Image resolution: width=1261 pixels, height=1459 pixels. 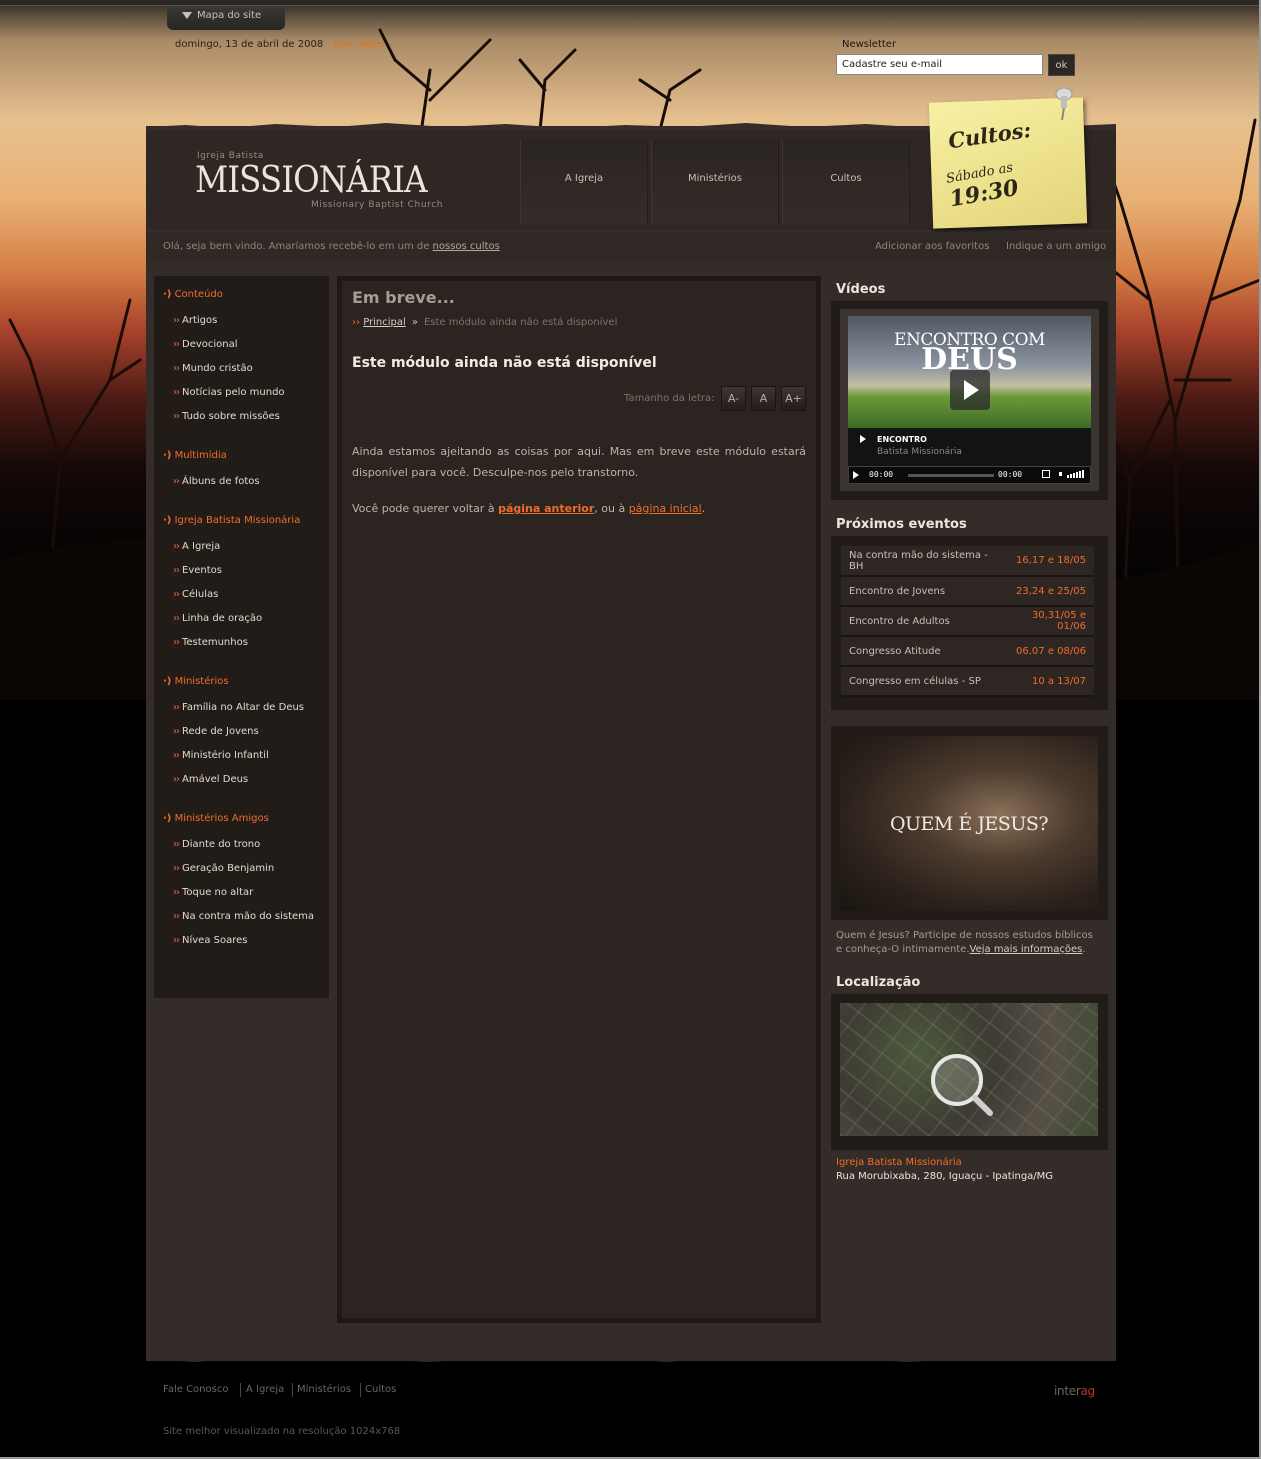 I want to click on seek-bar, so click(x=951, y=475).